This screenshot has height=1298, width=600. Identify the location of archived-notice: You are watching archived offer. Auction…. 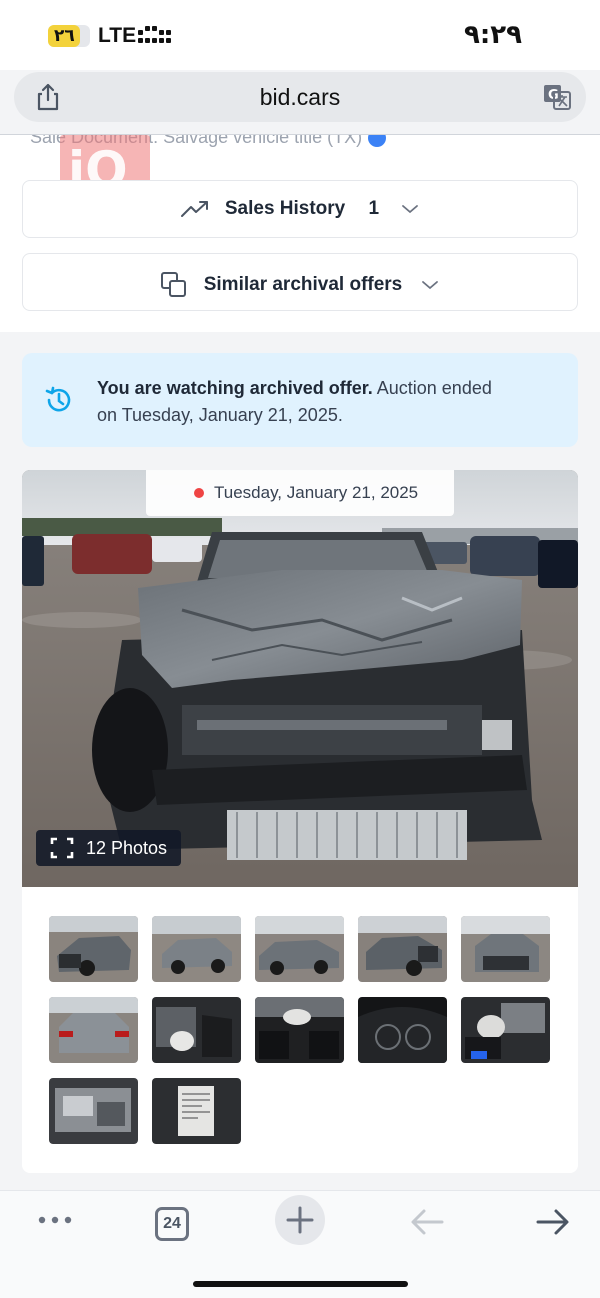
(300, 400).